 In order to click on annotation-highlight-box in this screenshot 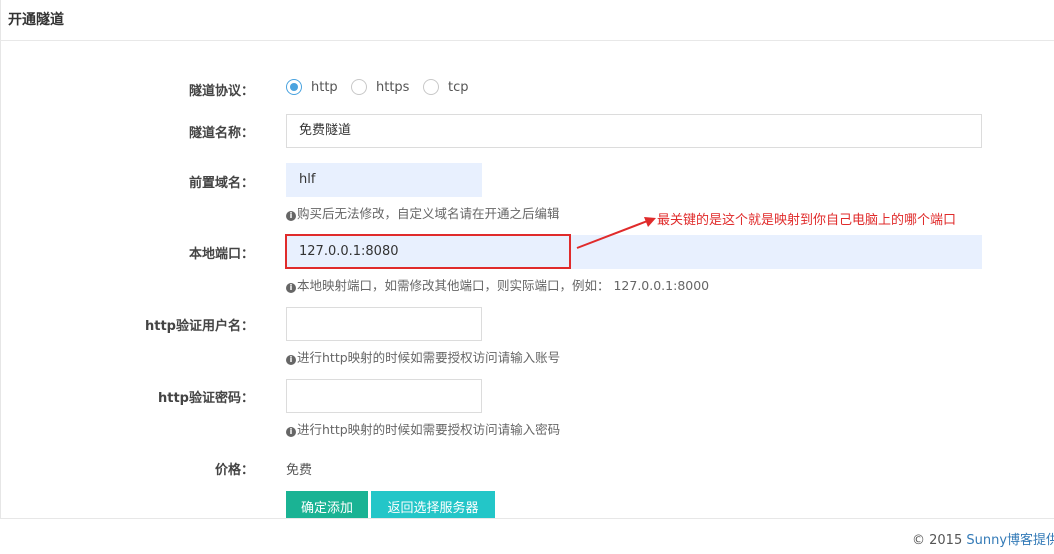, I will do `click(428, 251)`.